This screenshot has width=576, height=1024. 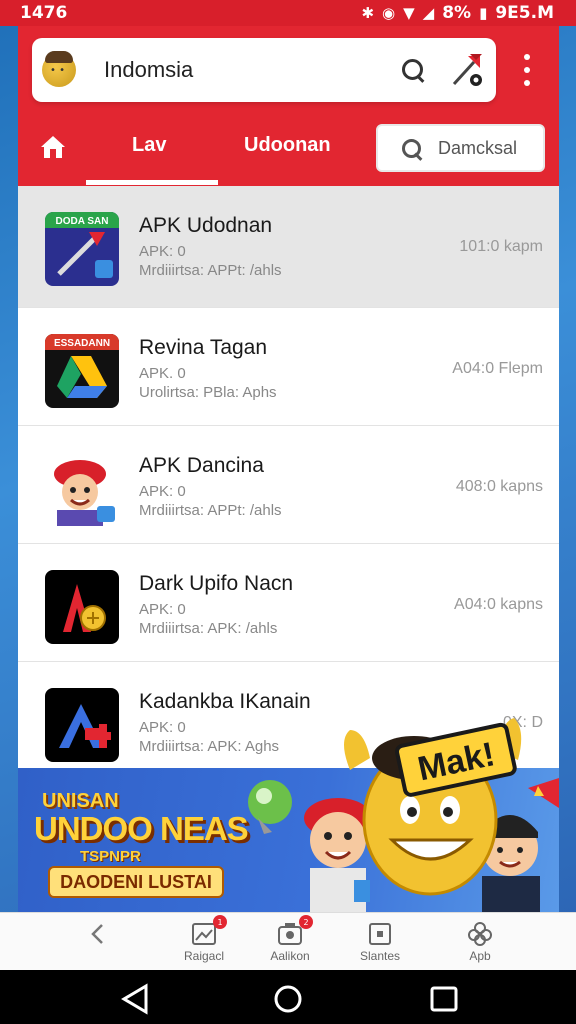 What do you see at coordinates (53, 147) in the screenshot?
I see `home-icon` at bounding box center [53, 147].